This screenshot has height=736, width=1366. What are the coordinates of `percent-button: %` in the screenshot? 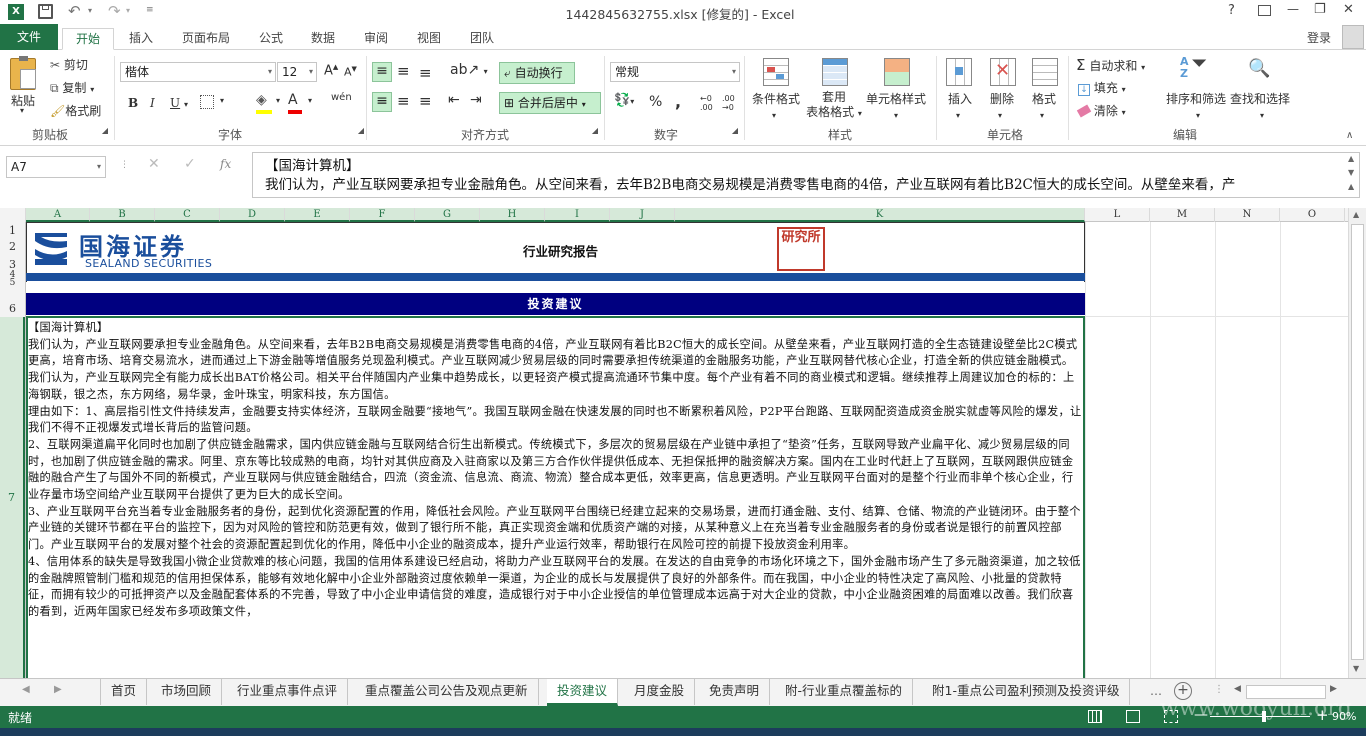 It's located at (655, 102).